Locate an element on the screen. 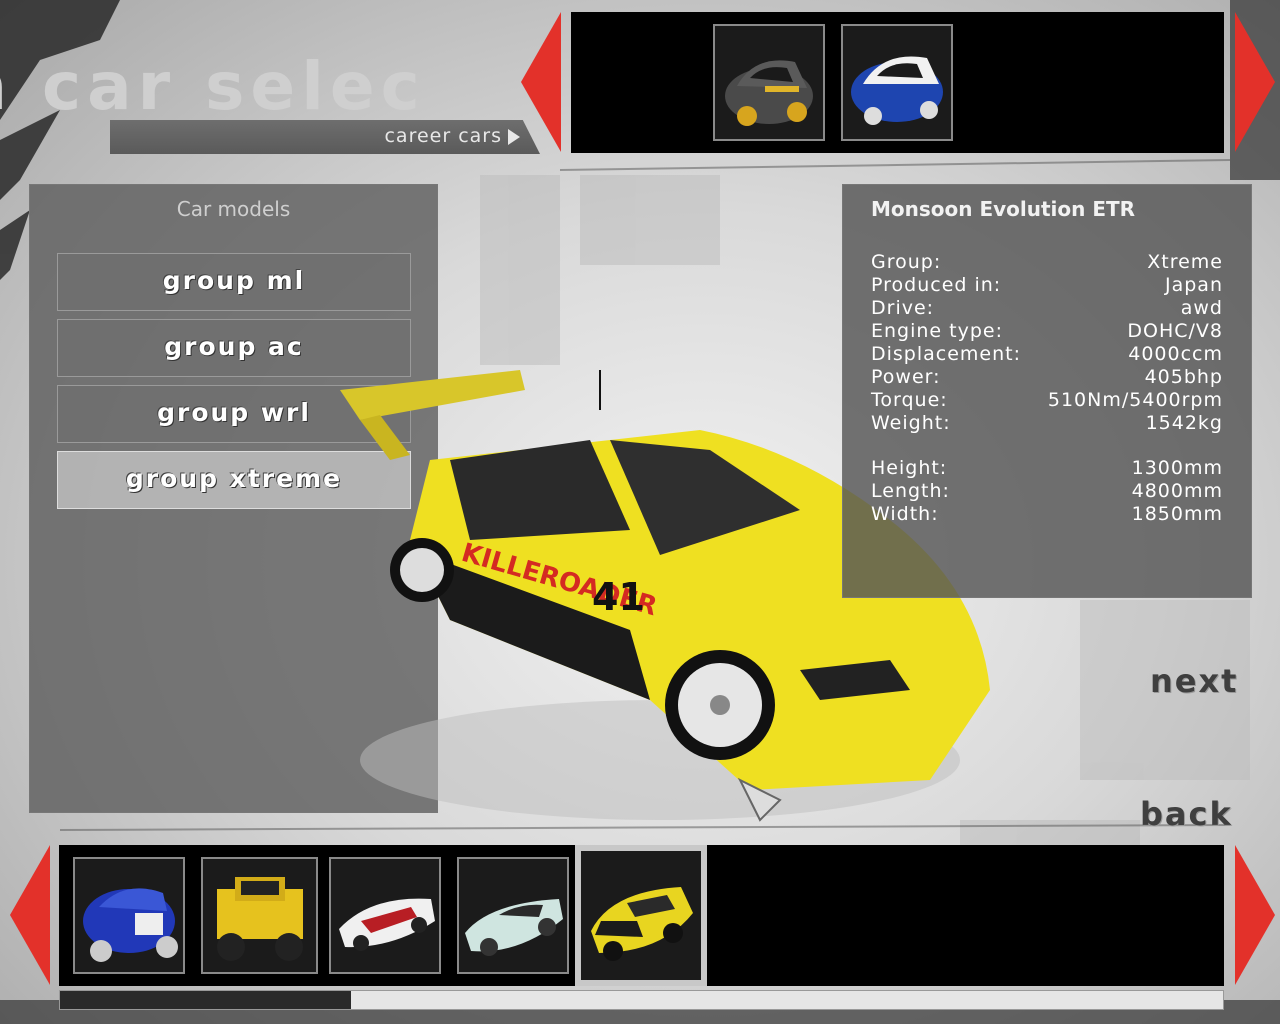 This screenshot has width=1280, height=1024. blue-buggy-icon is located at coordinates (130, 925).